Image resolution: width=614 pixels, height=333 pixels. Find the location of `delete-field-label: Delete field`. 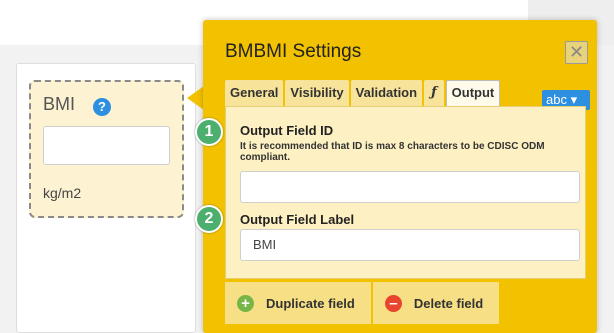

delete-field-label: Delete field is located at coordinates (448, 303).